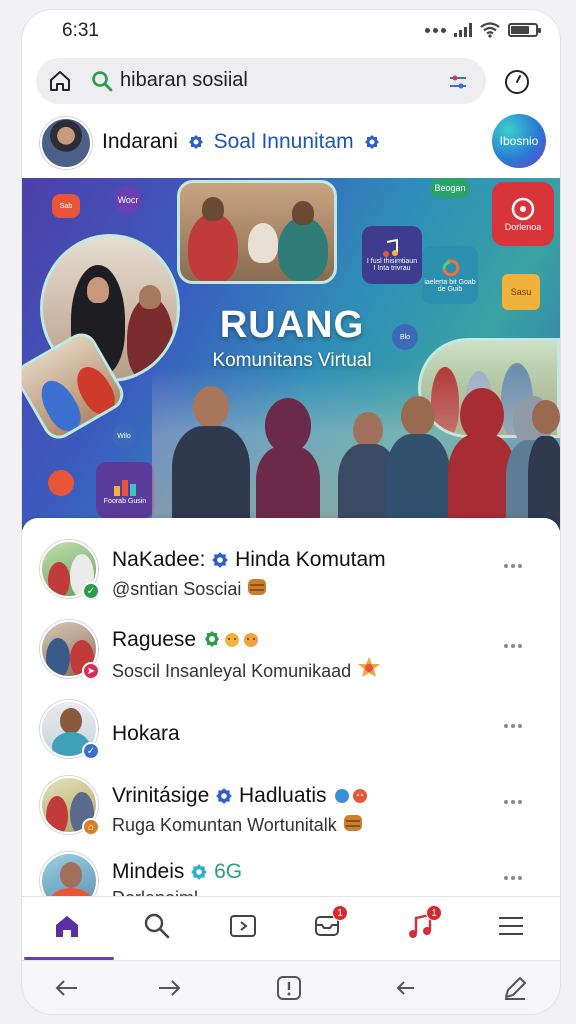  Describe the element at coordinates (450, 188) in the screenshot. I see `hero-chip-beogan: Beogan` at that location.